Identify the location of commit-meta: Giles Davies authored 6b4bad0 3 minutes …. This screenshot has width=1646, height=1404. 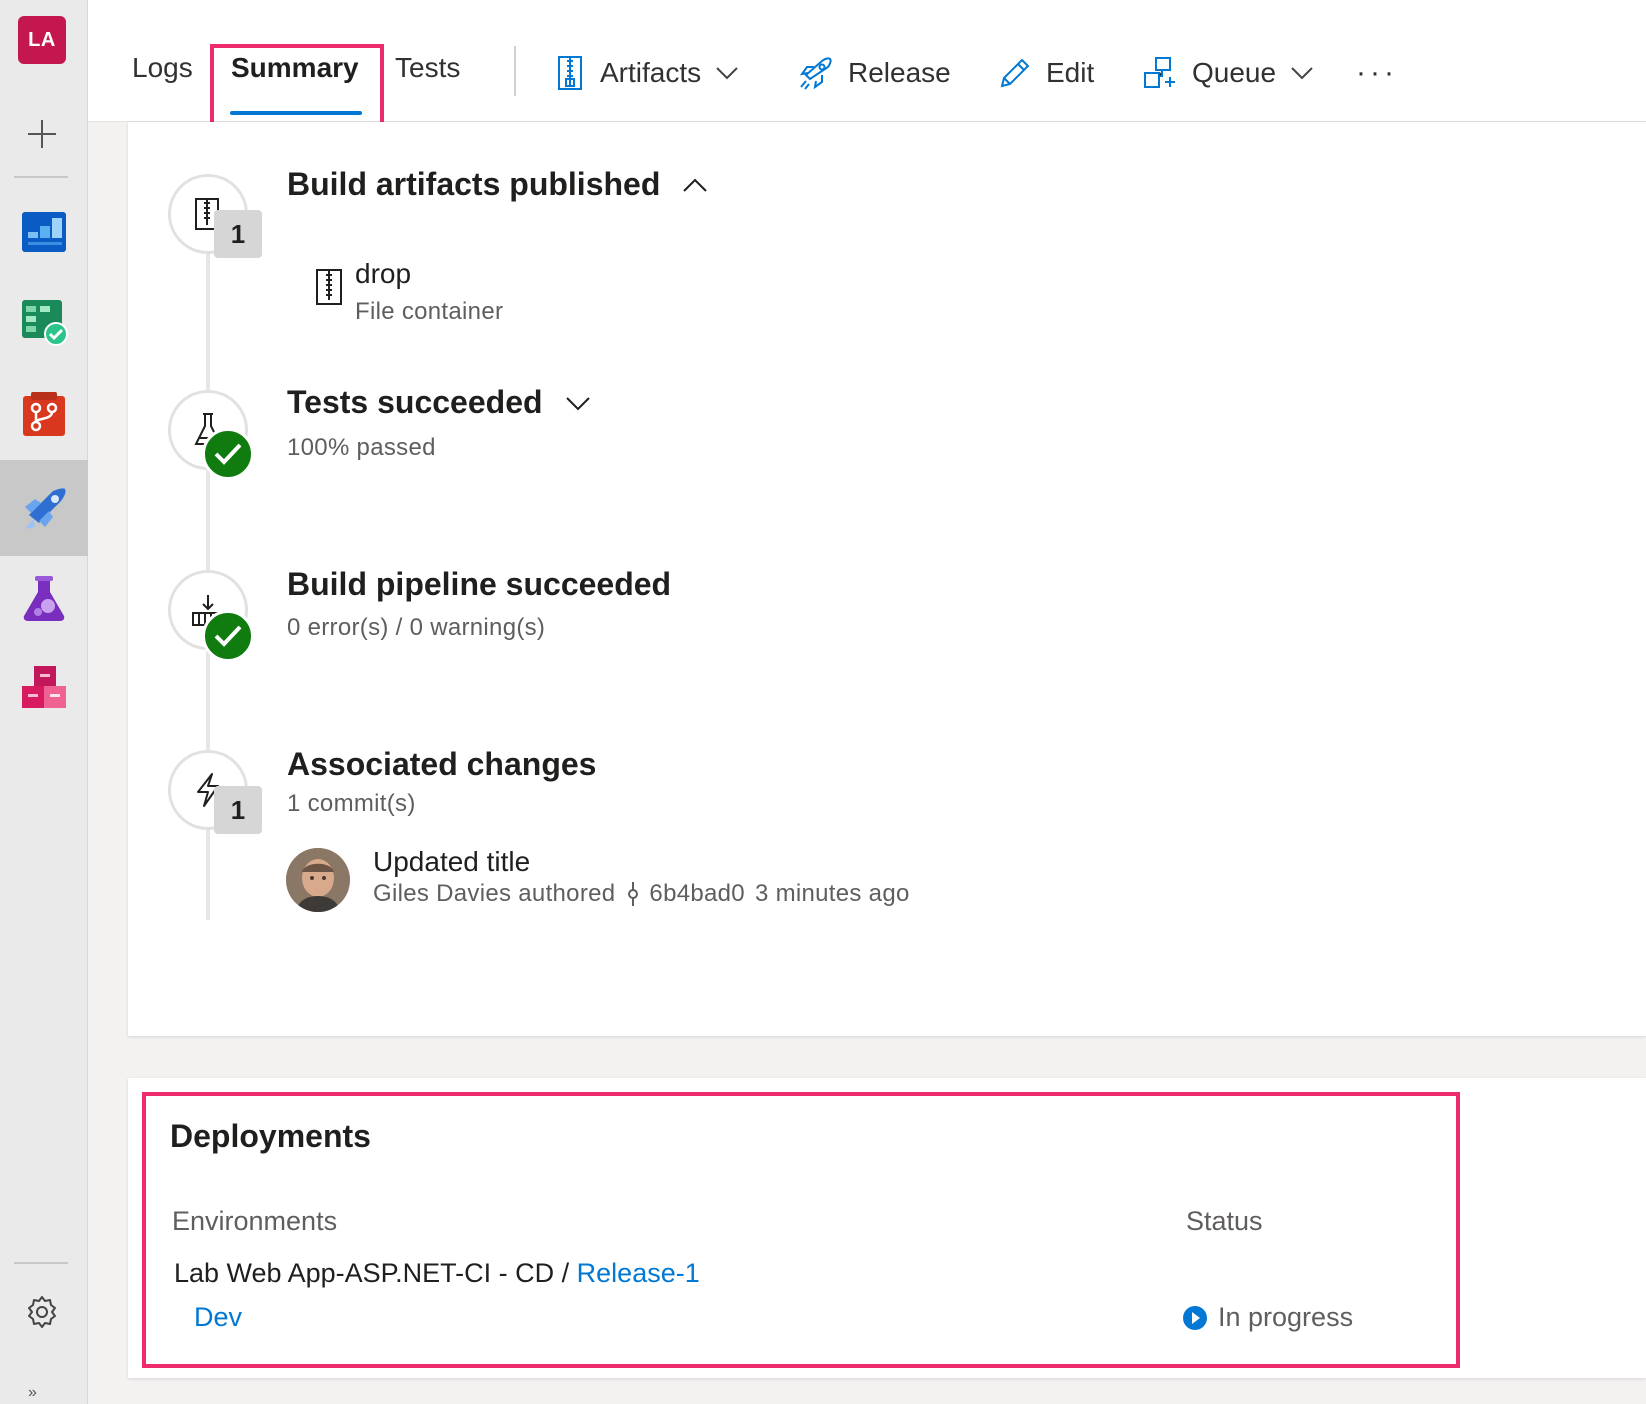
(641, 894).